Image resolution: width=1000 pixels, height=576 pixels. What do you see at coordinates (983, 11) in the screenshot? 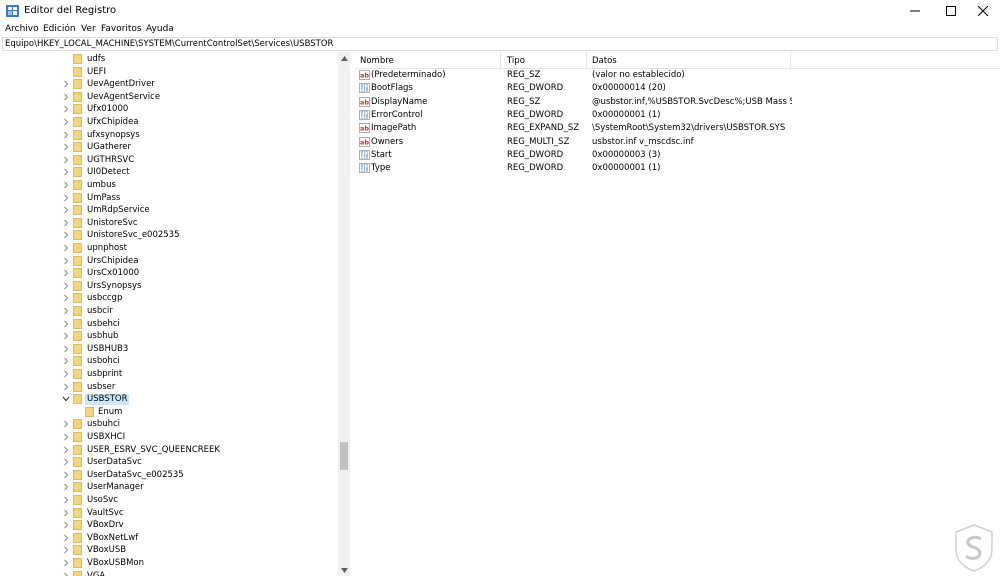
I see `close-button` at bounding box center [983, 11].